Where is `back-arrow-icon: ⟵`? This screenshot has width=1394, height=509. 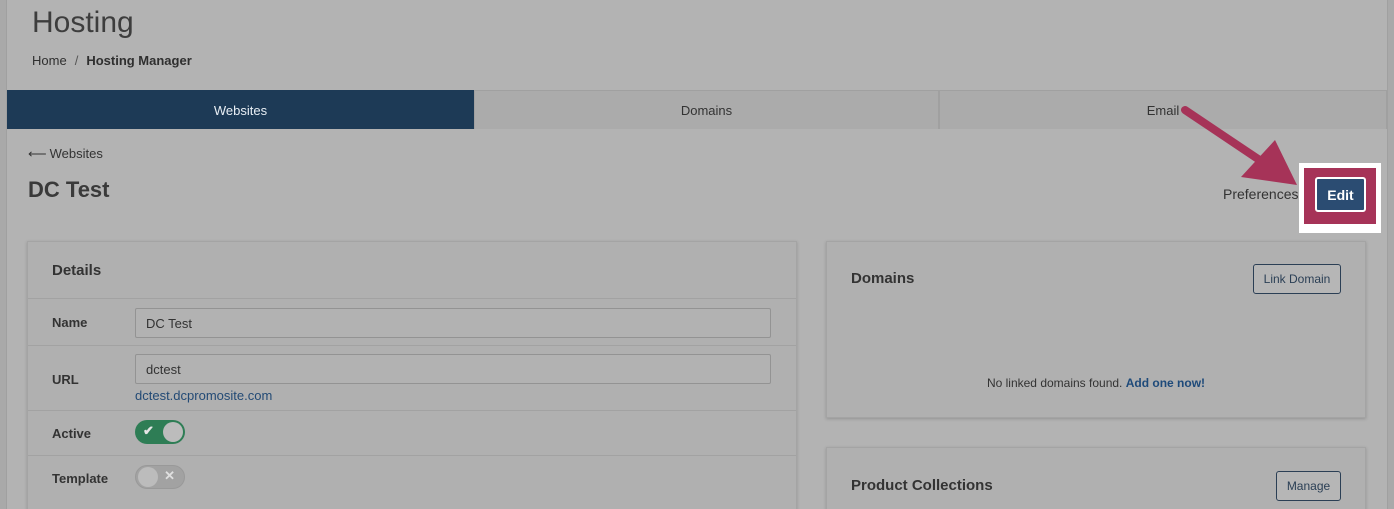 back-arrow-icon: ⟵ is located at coordinates (37, 153).